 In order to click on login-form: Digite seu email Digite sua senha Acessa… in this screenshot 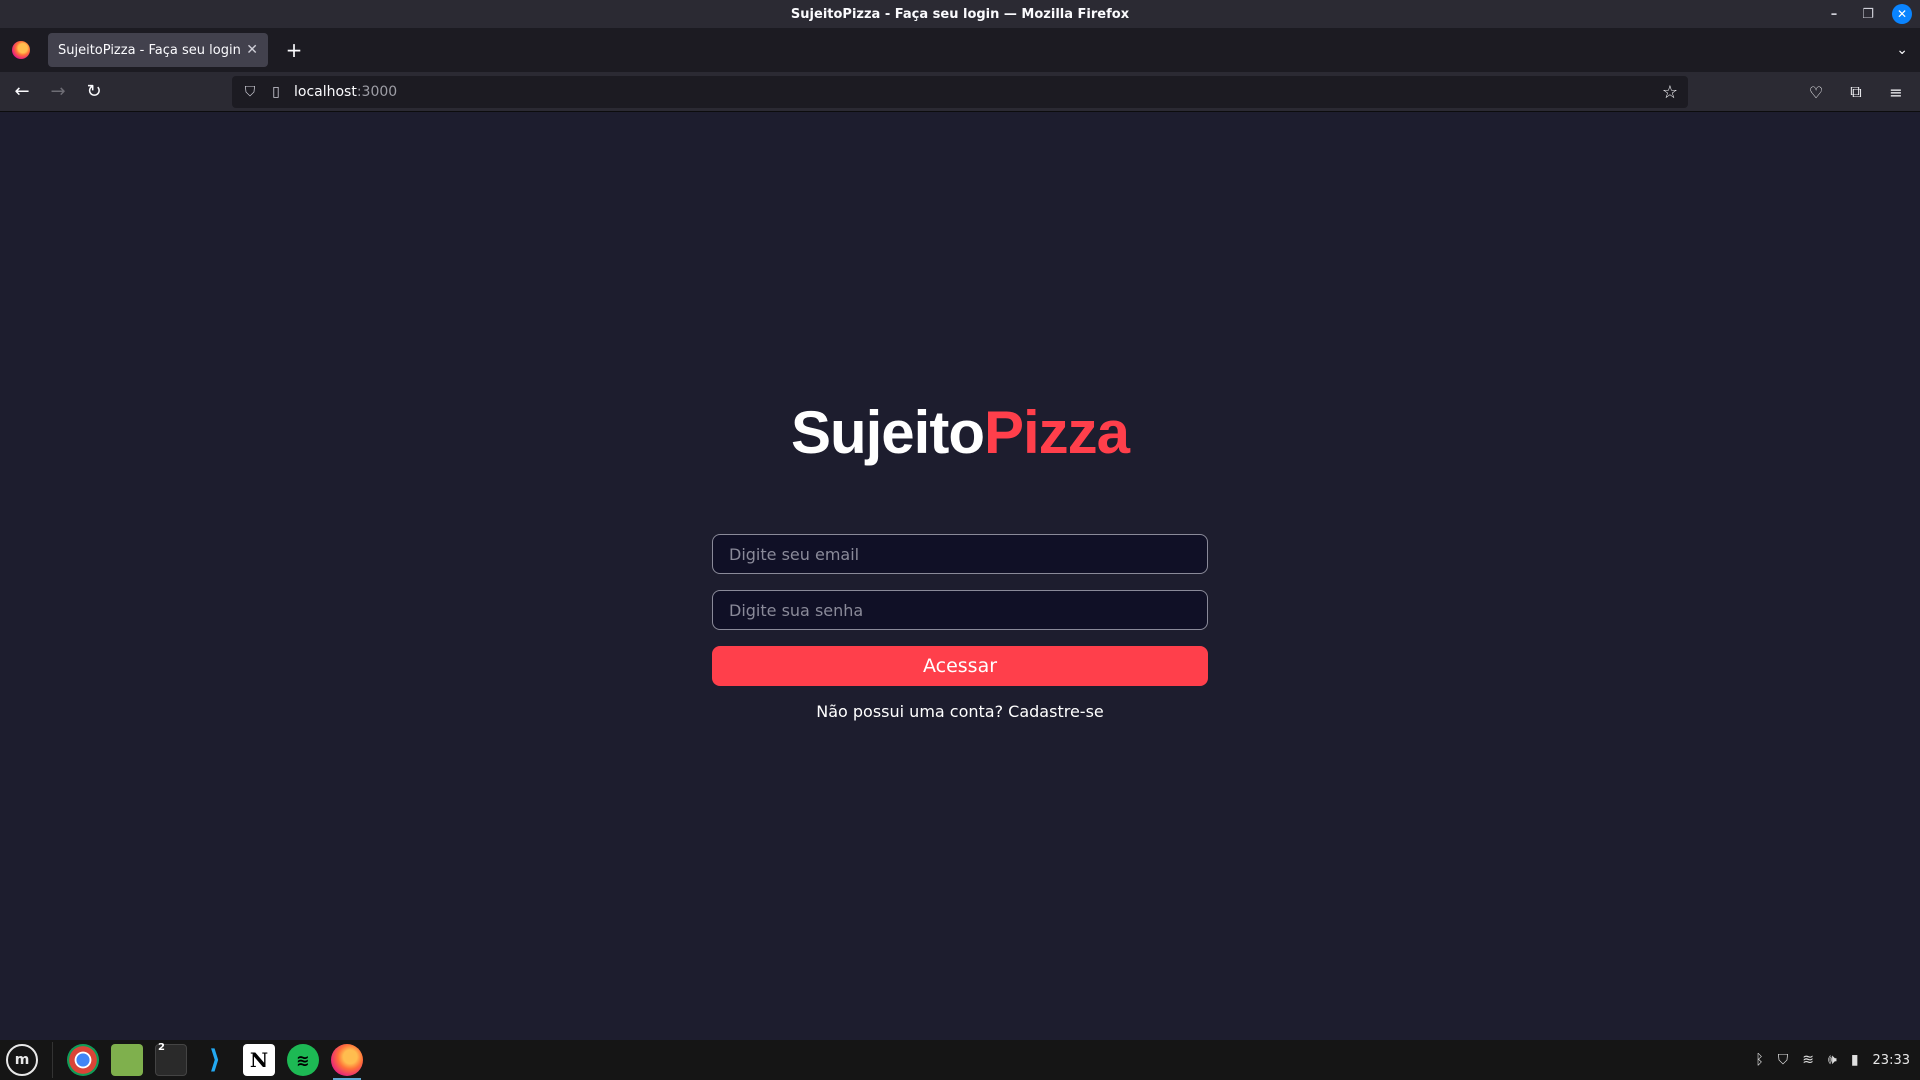, I will do `click(960, 627)`.